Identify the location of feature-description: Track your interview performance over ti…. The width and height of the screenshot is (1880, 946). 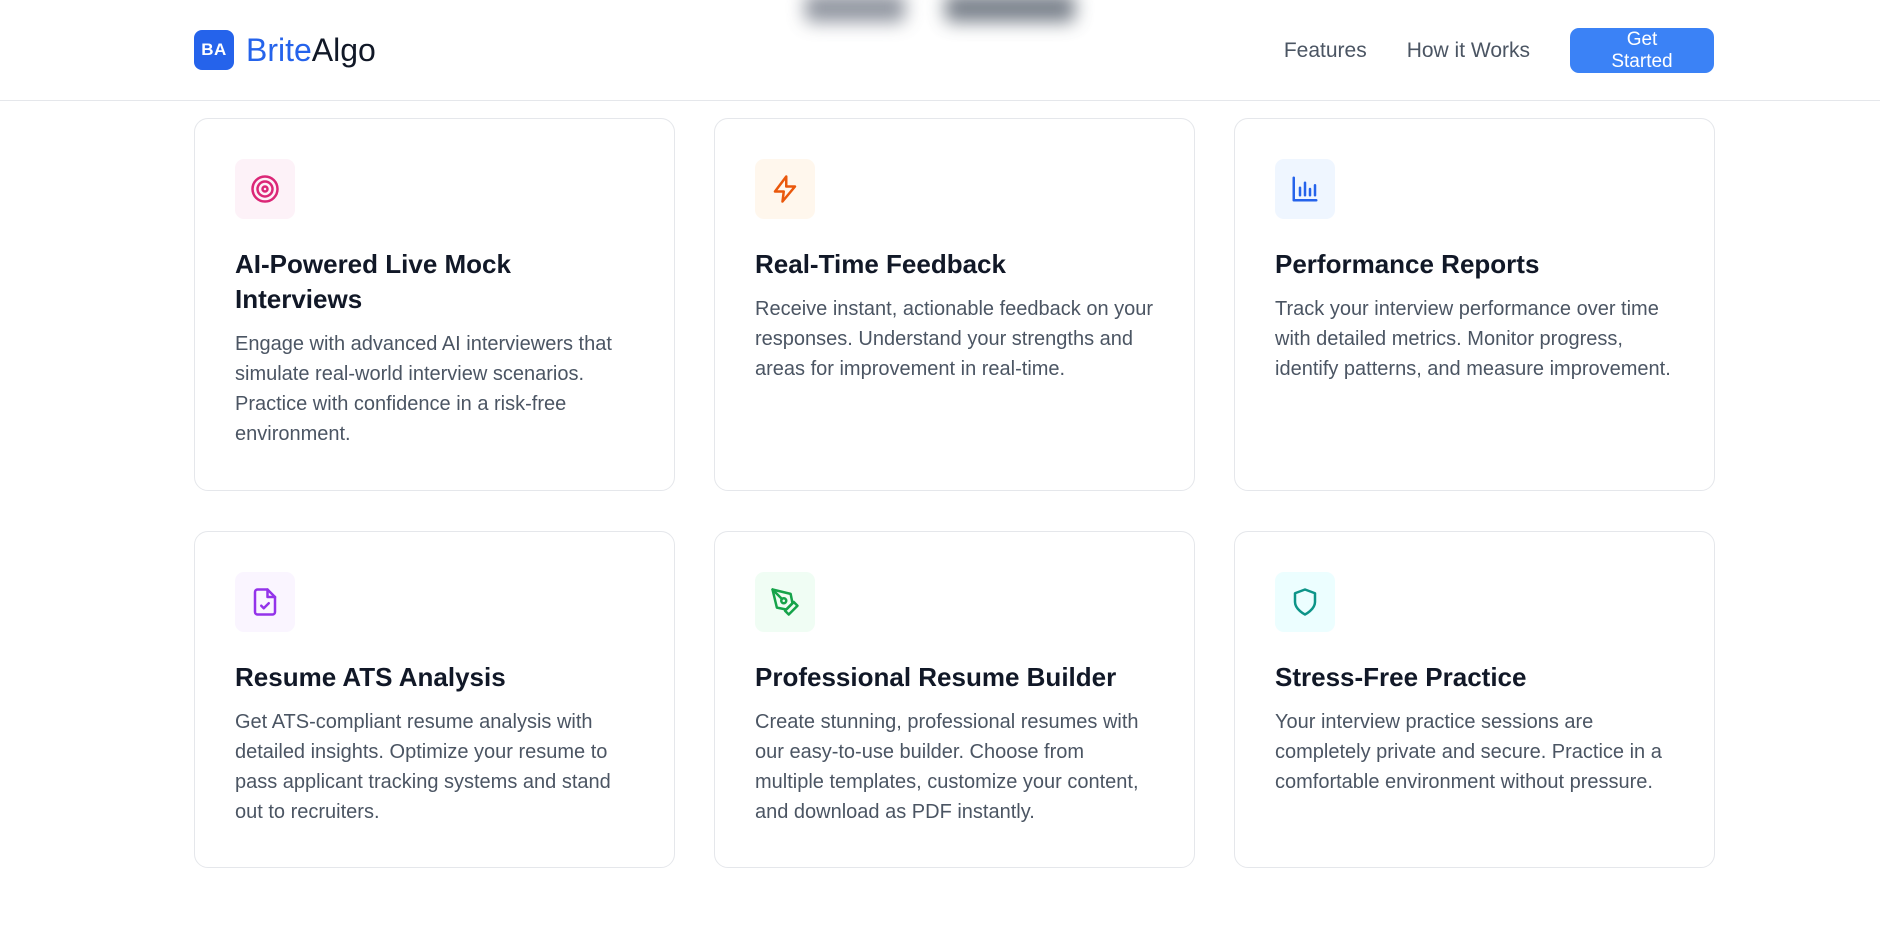
(1473, 339).